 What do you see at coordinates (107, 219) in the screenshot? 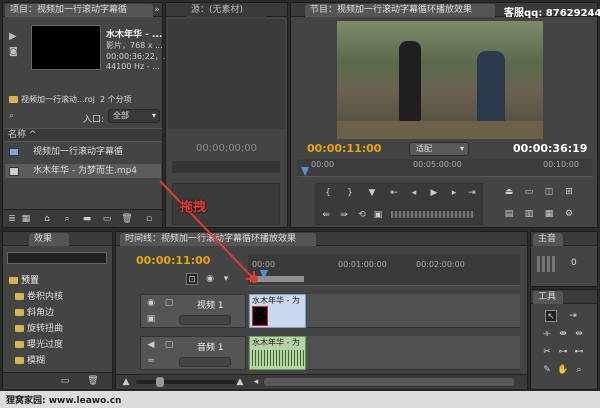
I see `new-item-icon: ▭` at bounding box center [107, 219].